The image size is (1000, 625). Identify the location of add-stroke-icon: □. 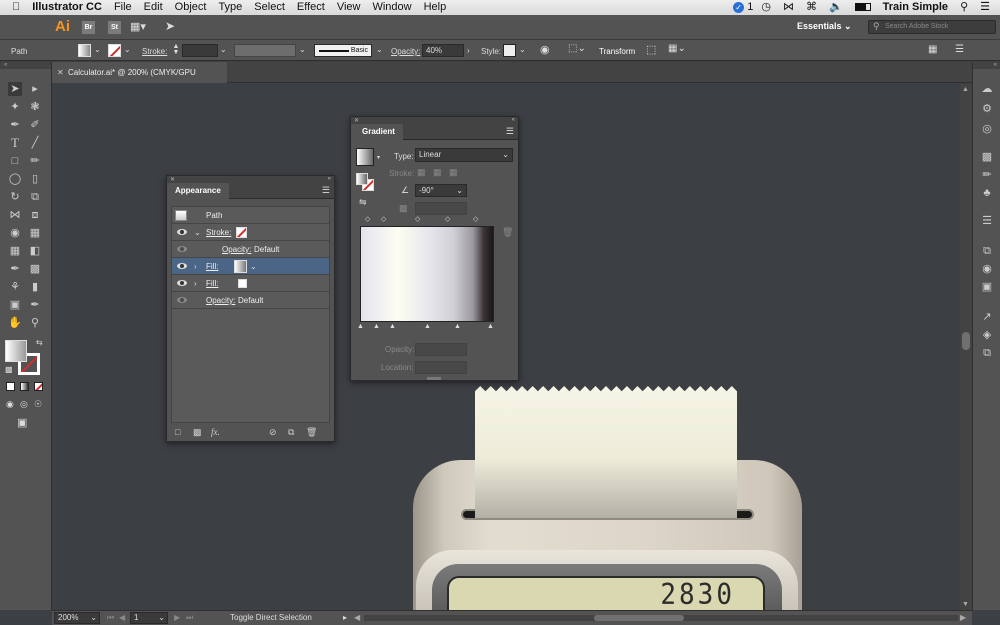
(177, 432).